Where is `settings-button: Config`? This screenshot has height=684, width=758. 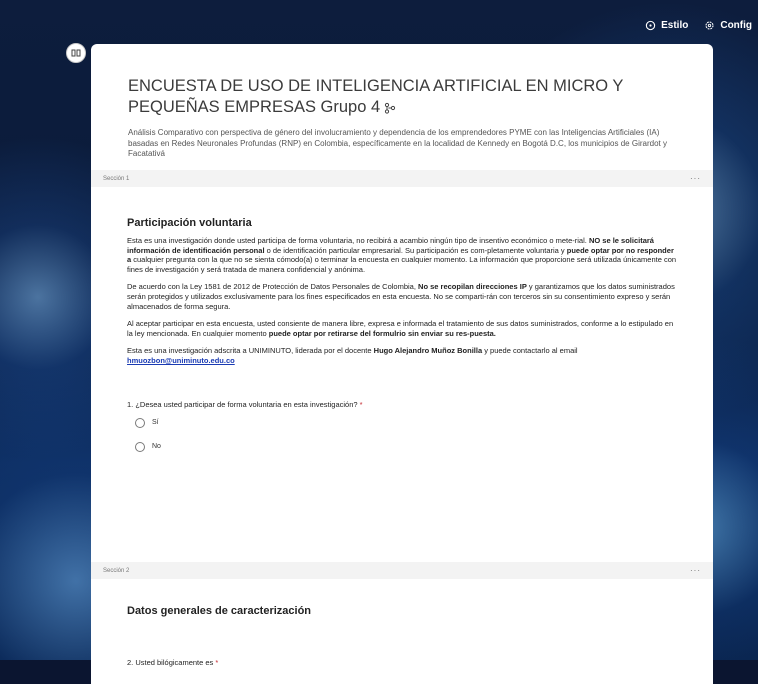
settings-button: Config is located at coordinates (728, 25).